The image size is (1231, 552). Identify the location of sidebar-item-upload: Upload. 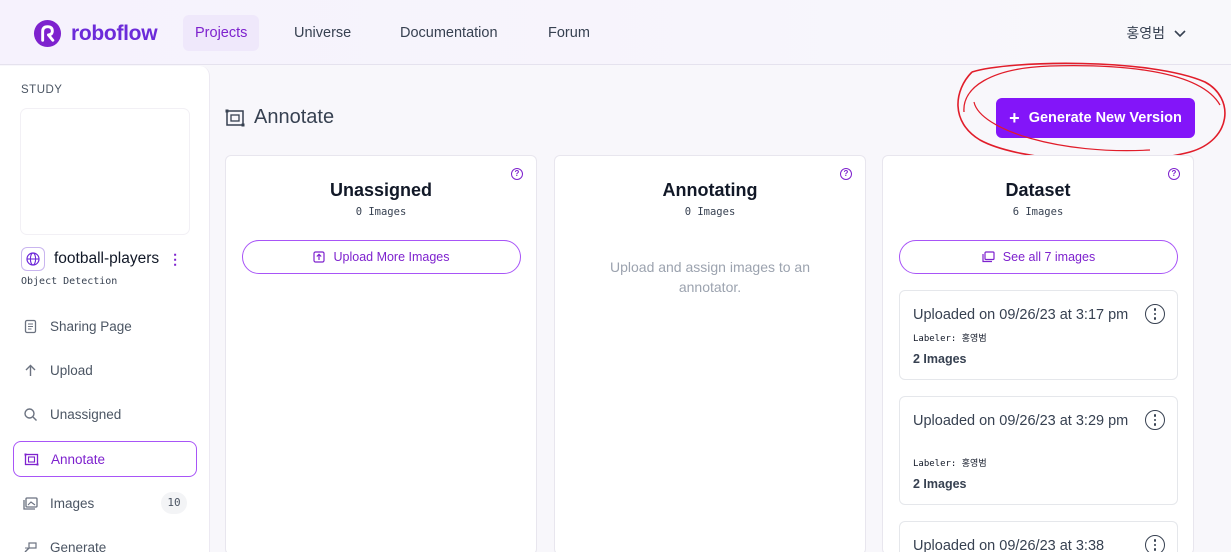
(105, 370).